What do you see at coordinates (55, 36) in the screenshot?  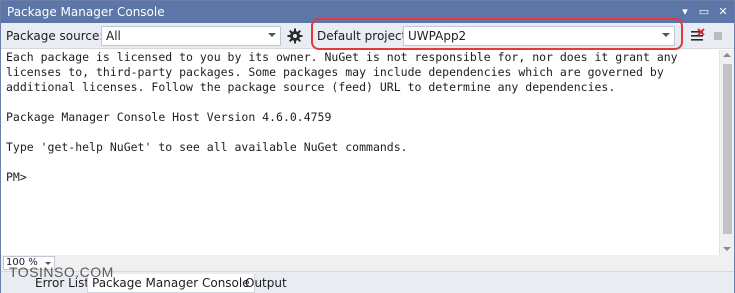 I see `package-source-label: Package source:` at bounding box center [55, 36].